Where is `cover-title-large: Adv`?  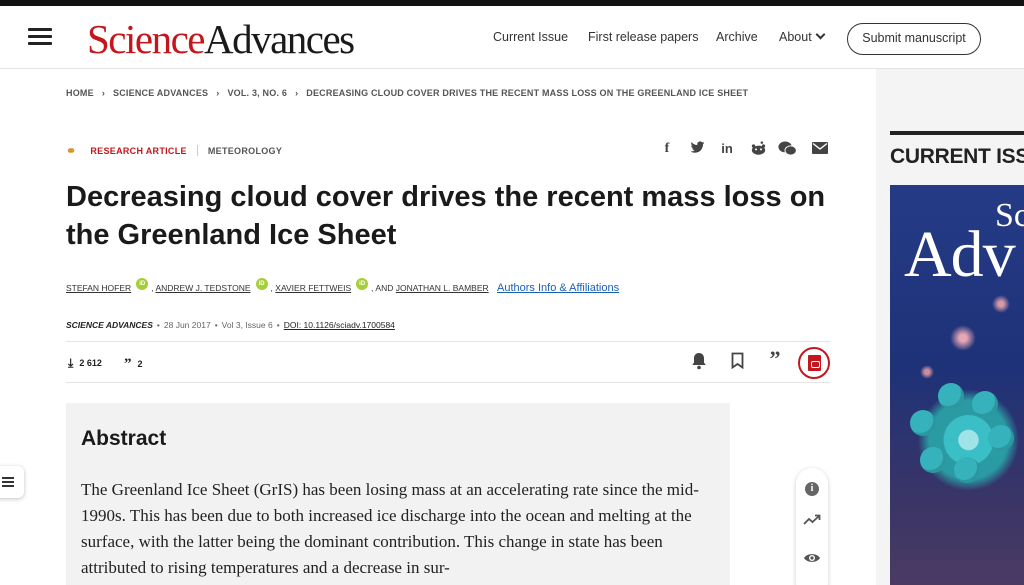
cover-title-large: Adv is located at coordinates (960, 254).